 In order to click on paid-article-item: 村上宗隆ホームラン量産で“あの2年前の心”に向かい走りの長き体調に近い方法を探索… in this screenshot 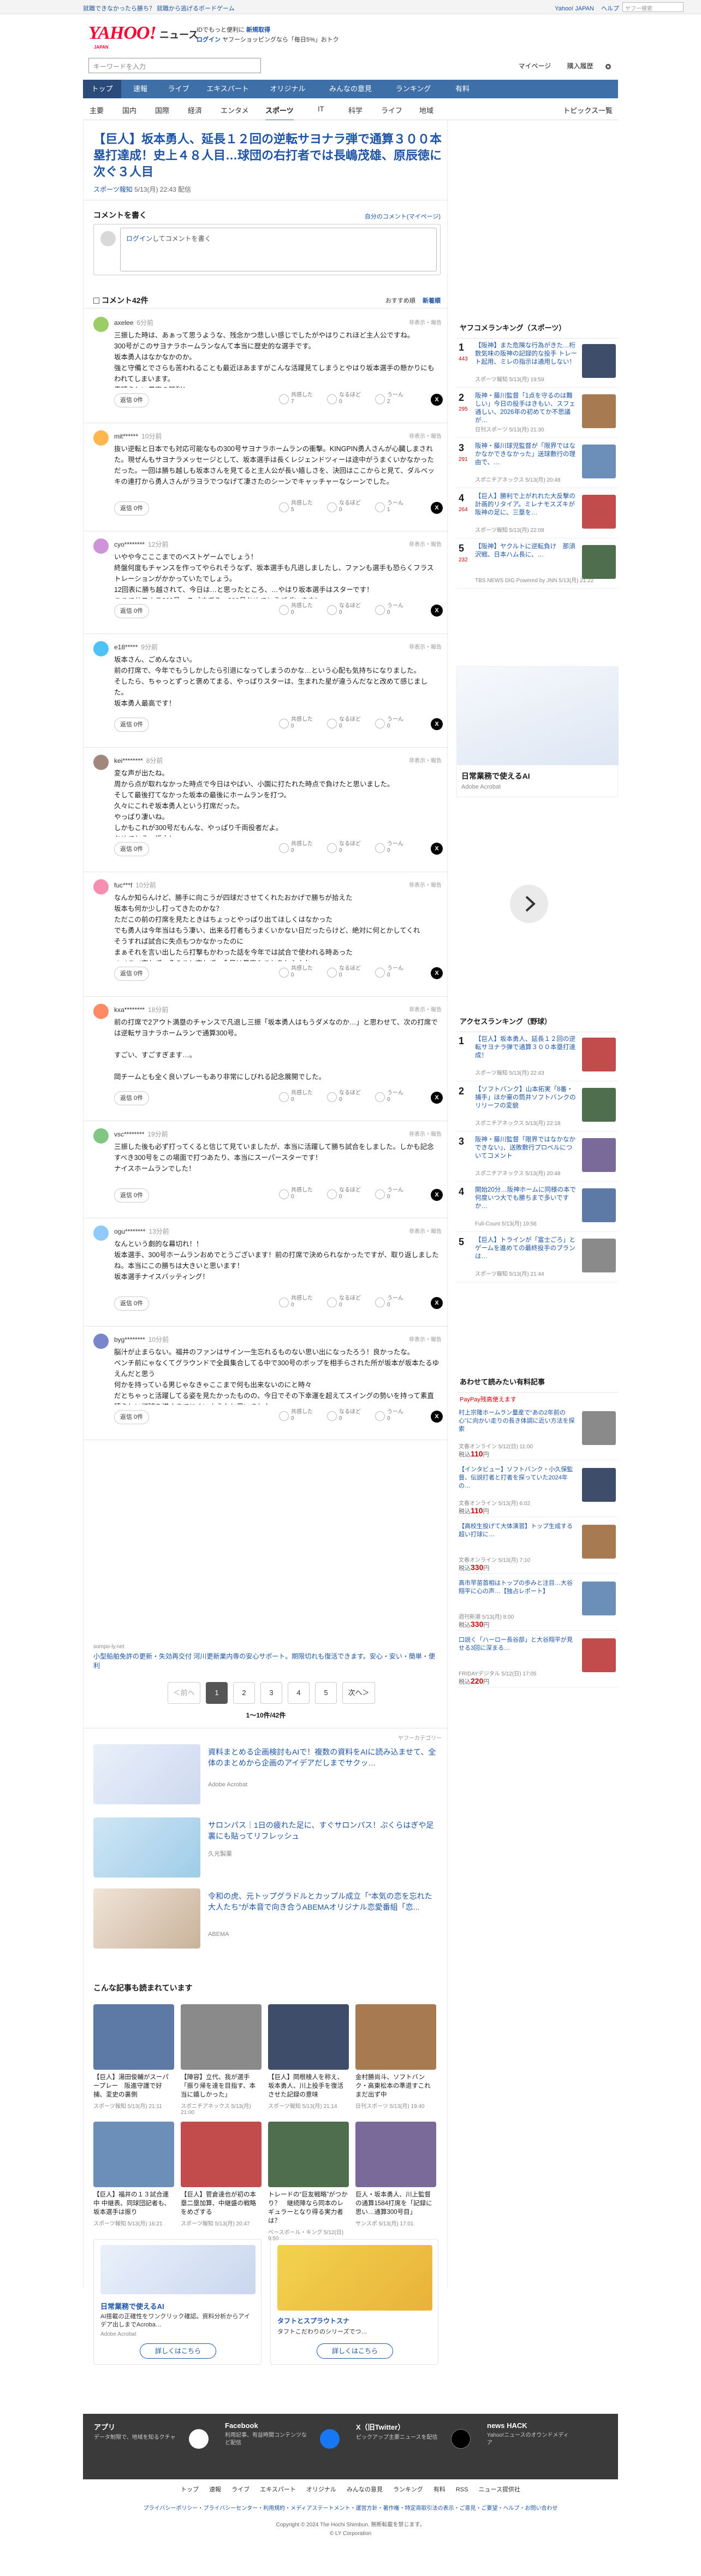, I will do `click(537, 1433)`.